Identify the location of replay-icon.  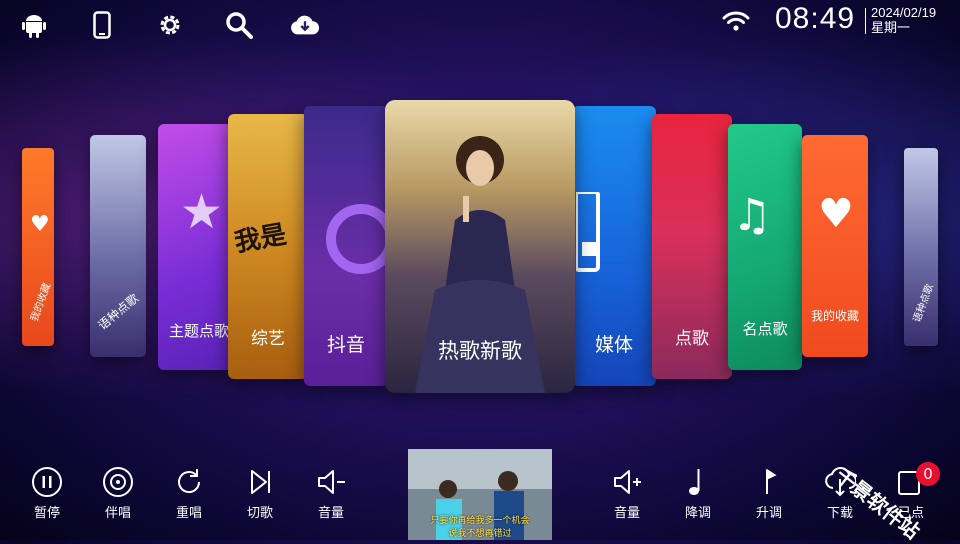
(189, 481).